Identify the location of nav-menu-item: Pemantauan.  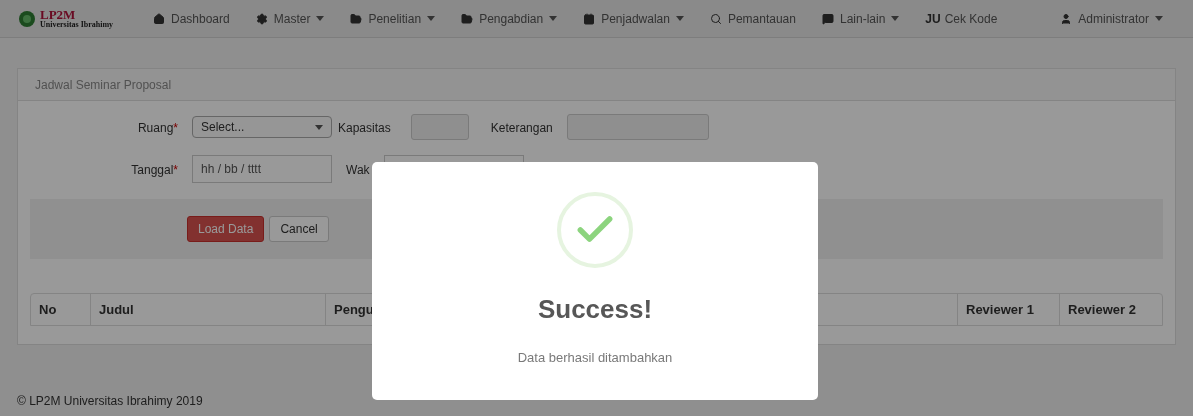
(752, 18).